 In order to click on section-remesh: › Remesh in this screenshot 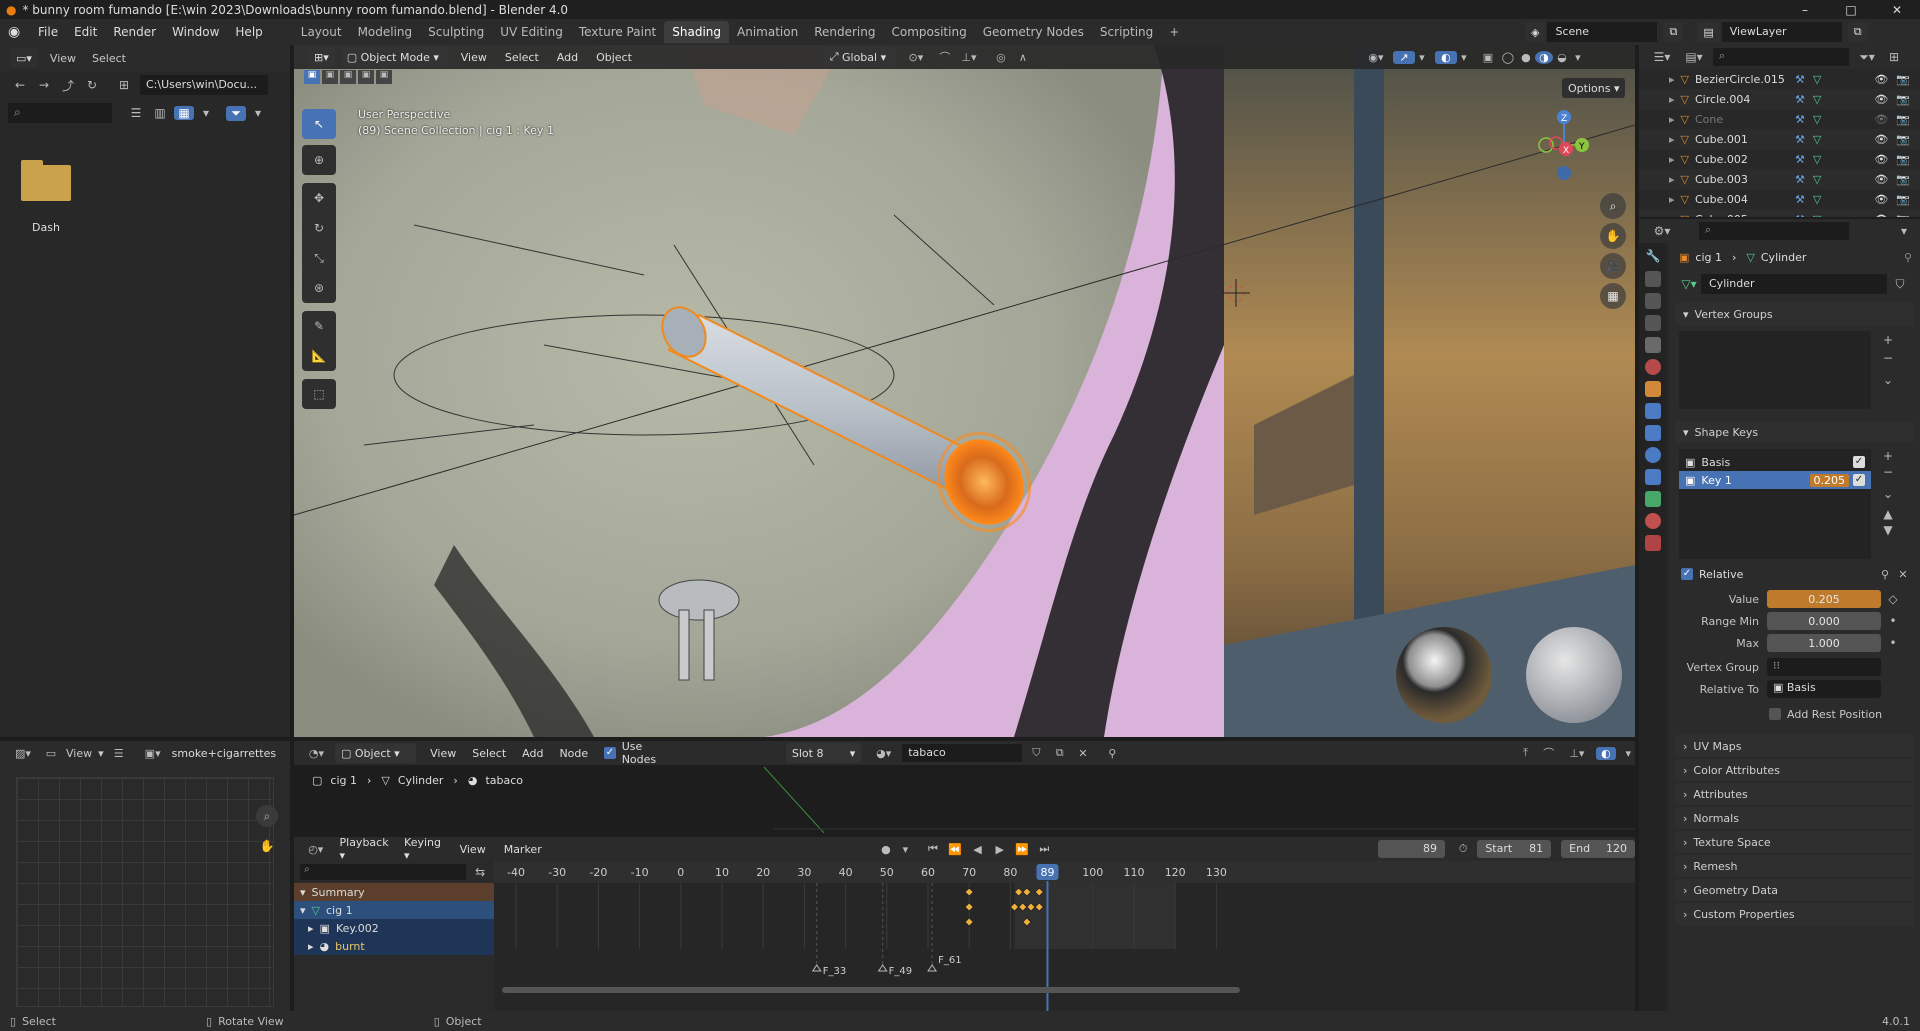, I will do `click(1794, 866)`.